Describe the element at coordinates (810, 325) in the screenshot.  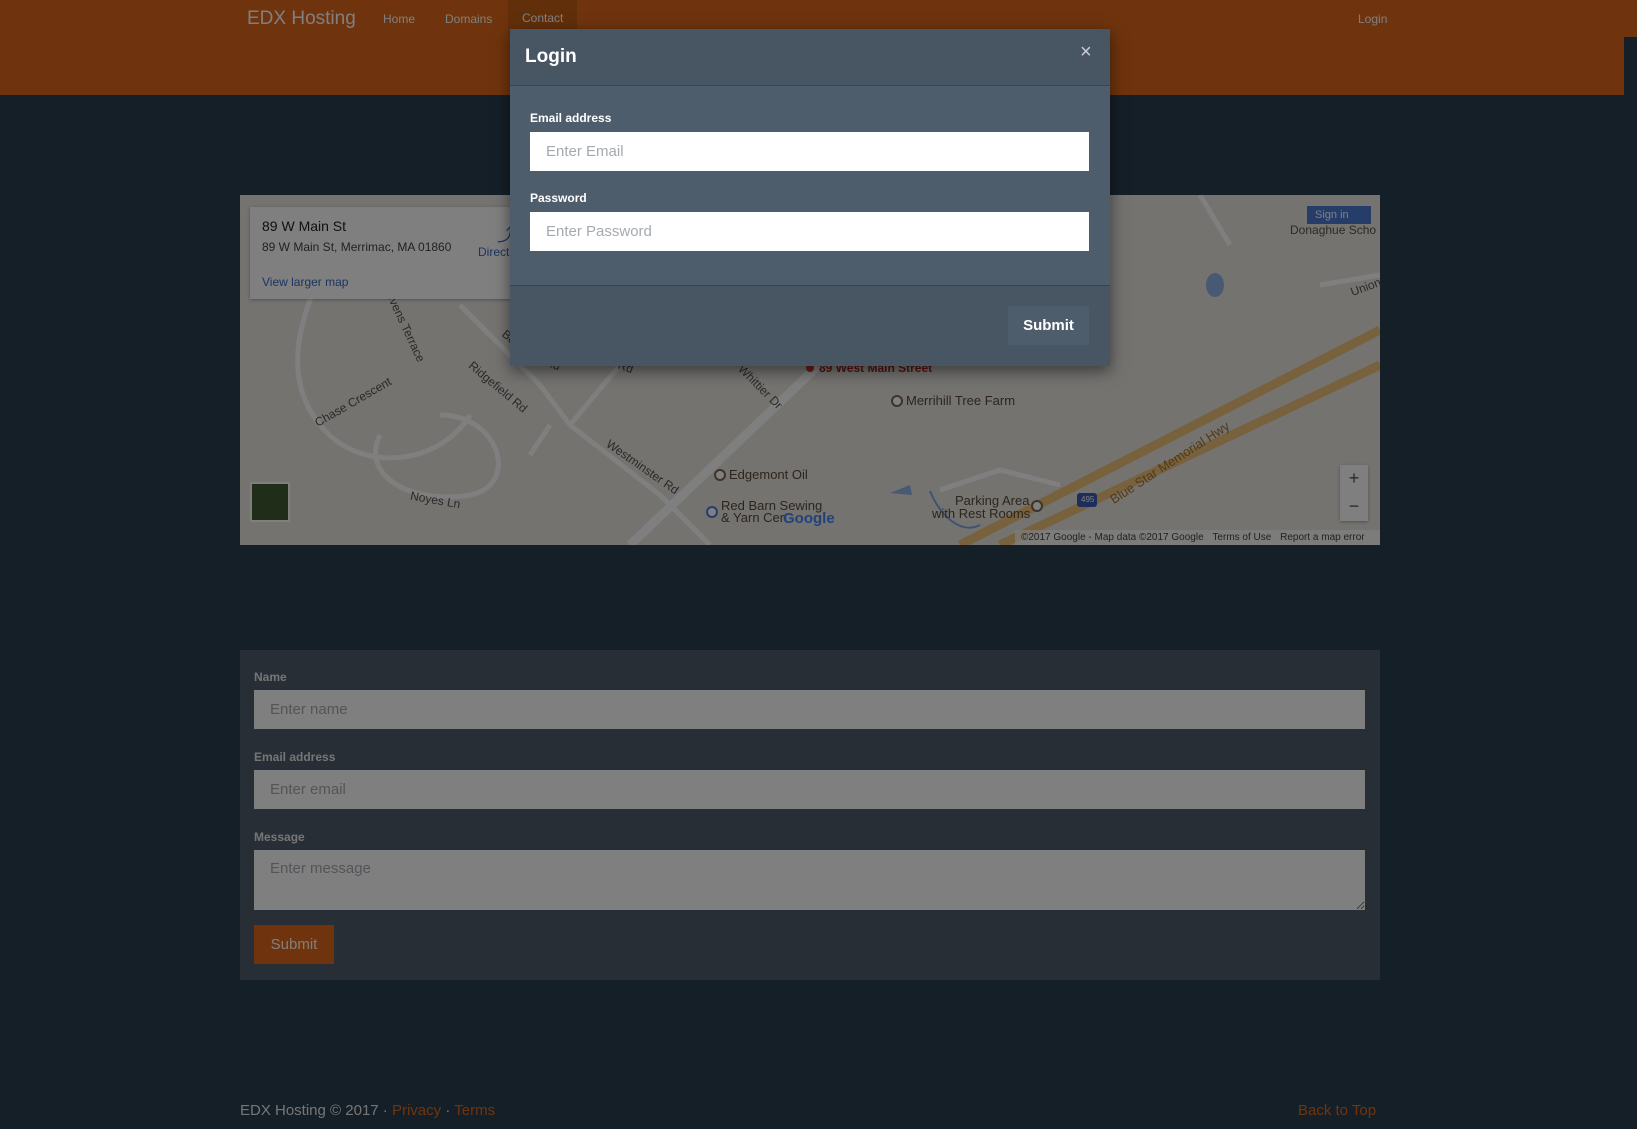
I see `modal-footer: Submit` at that location.